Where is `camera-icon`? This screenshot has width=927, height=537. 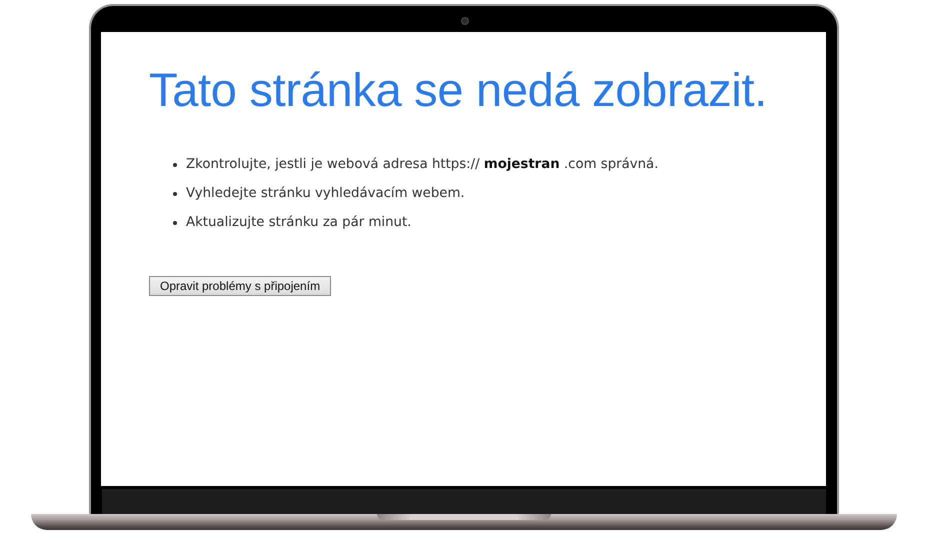 camera-icon is located at coordinates (464, 21).